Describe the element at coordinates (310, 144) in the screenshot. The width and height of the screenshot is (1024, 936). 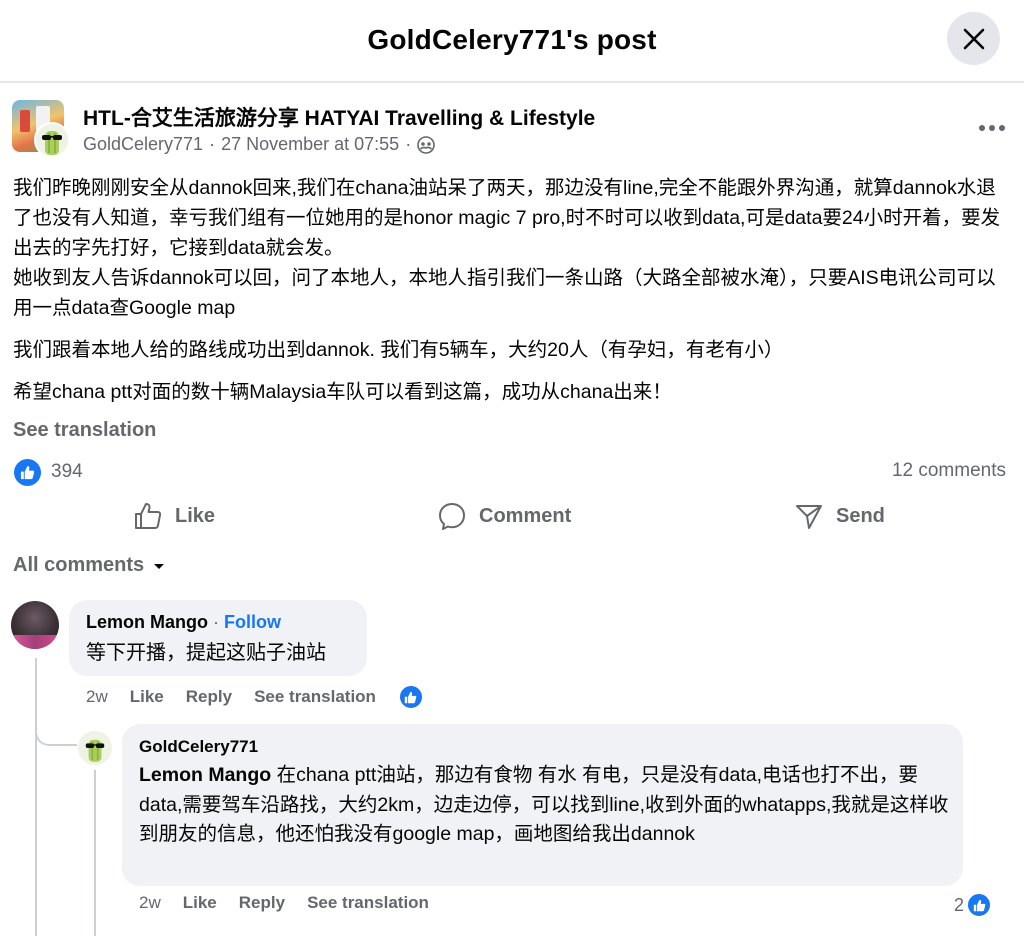
I see `post-timestamp: 27 November at 07:55` at that location.